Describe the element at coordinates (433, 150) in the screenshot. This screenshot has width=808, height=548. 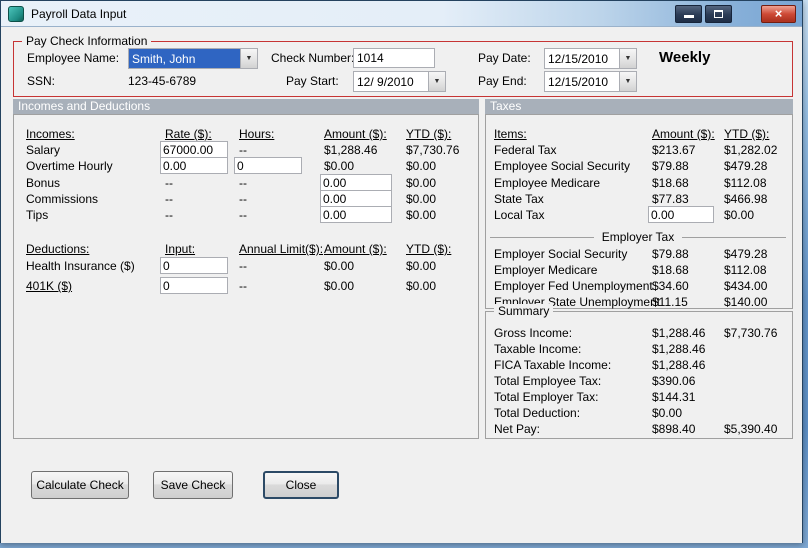
I see `income-ytd: $7,730.76` at that location.